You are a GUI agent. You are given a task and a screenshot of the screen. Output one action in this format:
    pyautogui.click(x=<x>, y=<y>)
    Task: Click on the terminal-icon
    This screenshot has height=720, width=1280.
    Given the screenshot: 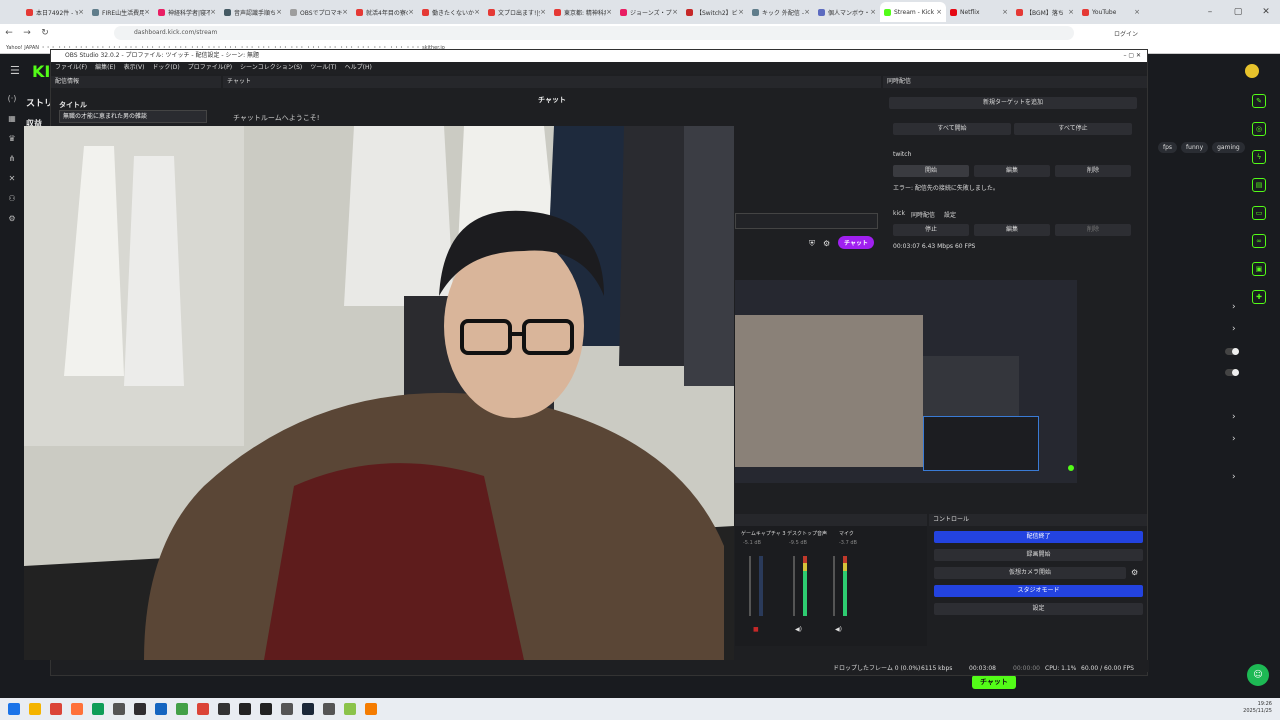 What is the action you would take?
    pyautogui.click(x=224, y=709)
    